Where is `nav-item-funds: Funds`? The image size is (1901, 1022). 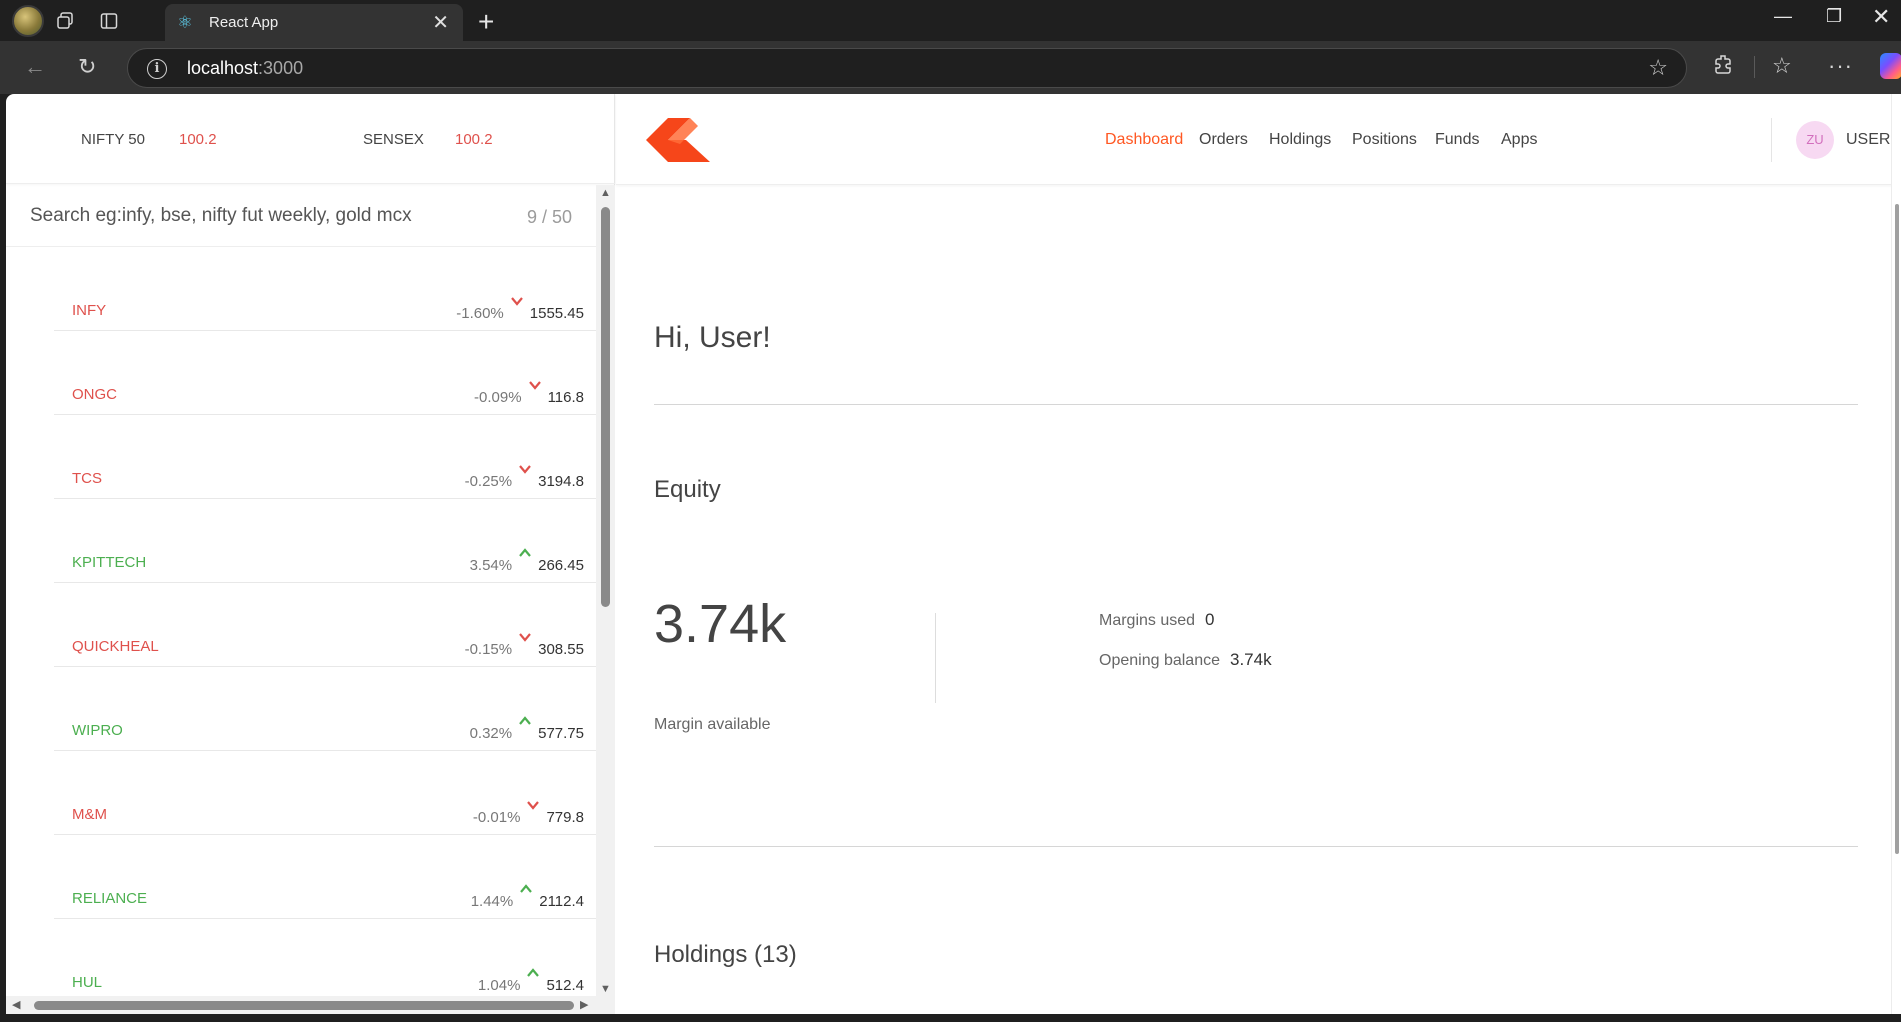 nav-item-funds: Funds is located at coordinates (1457, 140).